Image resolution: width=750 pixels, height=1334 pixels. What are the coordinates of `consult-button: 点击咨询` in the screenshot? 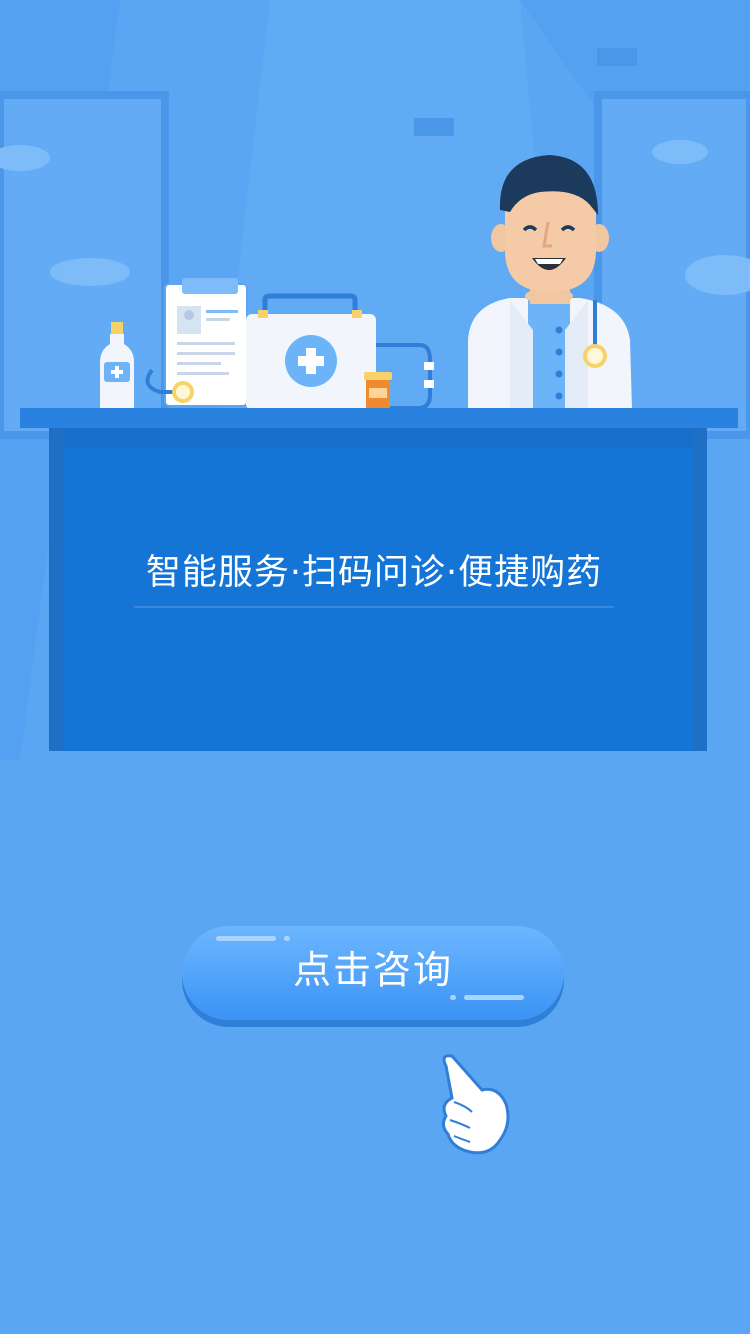 It's located at (373, 973).